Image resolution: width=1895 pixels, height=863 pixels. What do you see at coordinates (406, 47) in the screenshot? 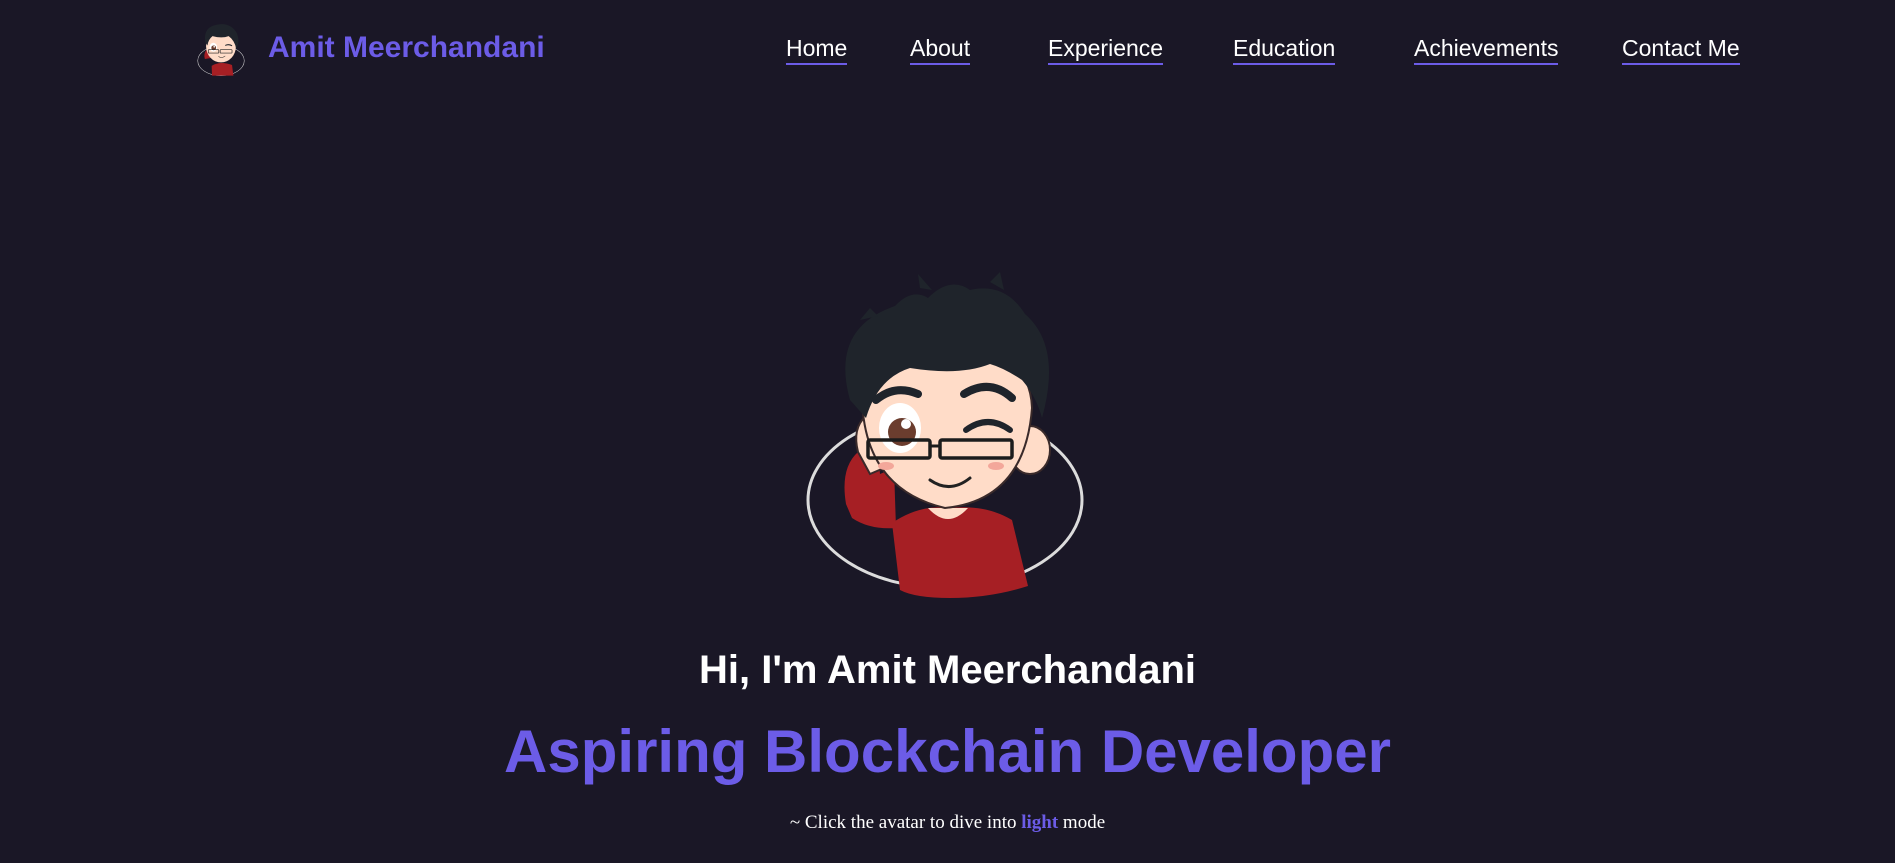
I see `brand-name: Amit Meerchandani` at bounding box center [406, 47].